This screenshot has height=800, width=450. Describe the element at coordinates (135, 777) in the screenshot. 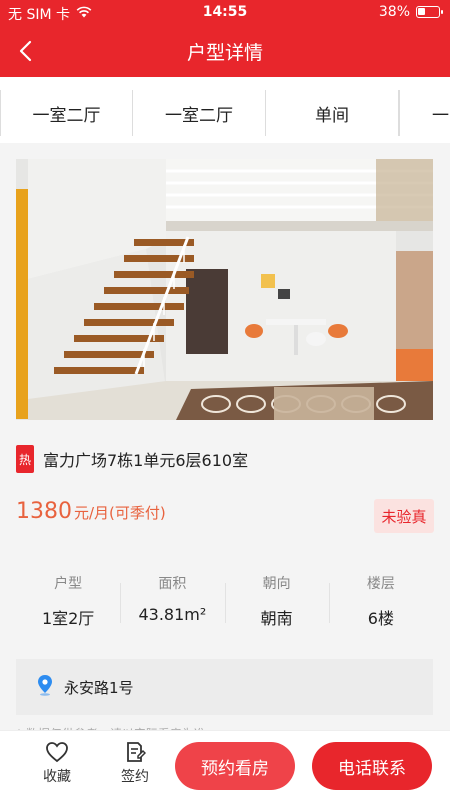

I see `sign-label: 签约` at that location.